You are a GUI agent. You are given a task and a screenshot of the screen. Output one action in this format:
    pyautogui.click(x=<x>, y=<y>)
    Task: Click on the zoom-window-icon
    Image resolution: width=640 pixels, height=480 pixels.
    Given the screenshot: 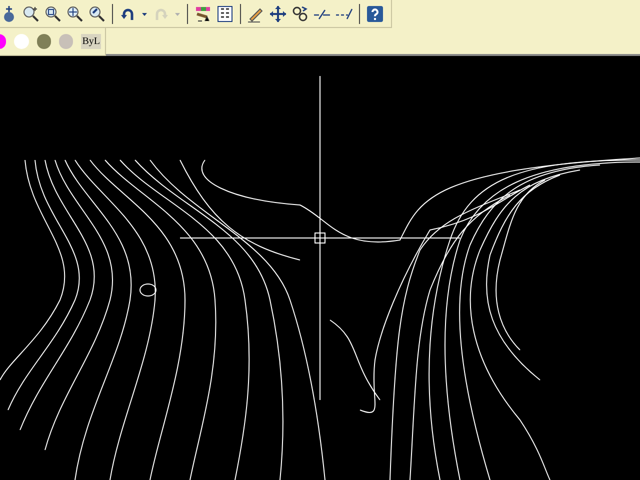 What is the action you would take?
    pyautogui.click(x=53, y=13)
    